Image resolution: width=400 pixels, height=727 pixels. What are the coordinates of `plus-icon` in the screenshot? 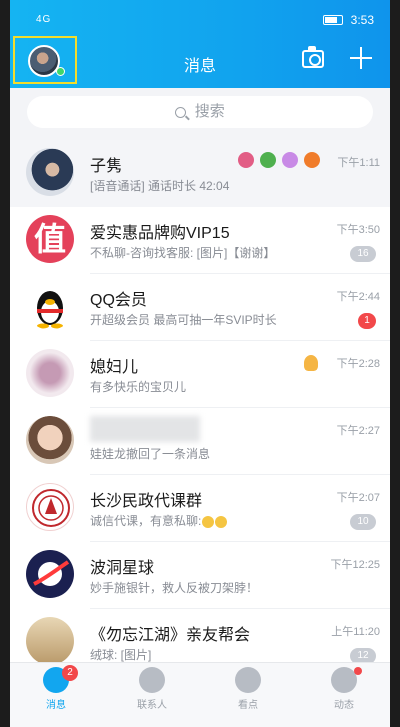 It's located at (361, 58).